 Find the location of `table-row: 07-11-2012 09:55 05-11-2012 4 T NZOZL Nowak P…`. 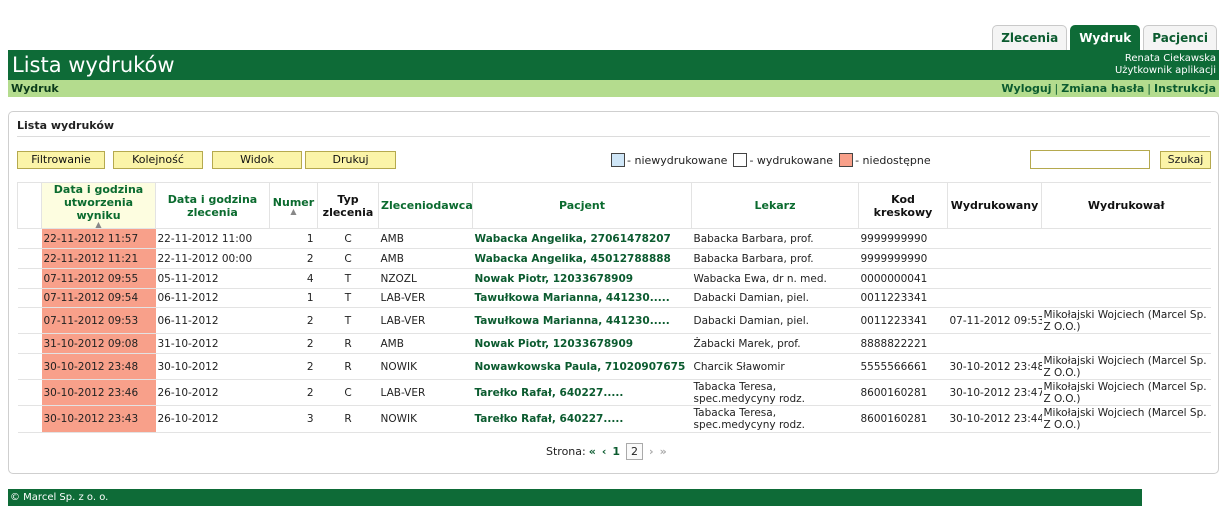

table-row: 07-11-2012 09:55 05-11-2012 4 T NZOZL Nowak P… is located at coordinates (614, 278).